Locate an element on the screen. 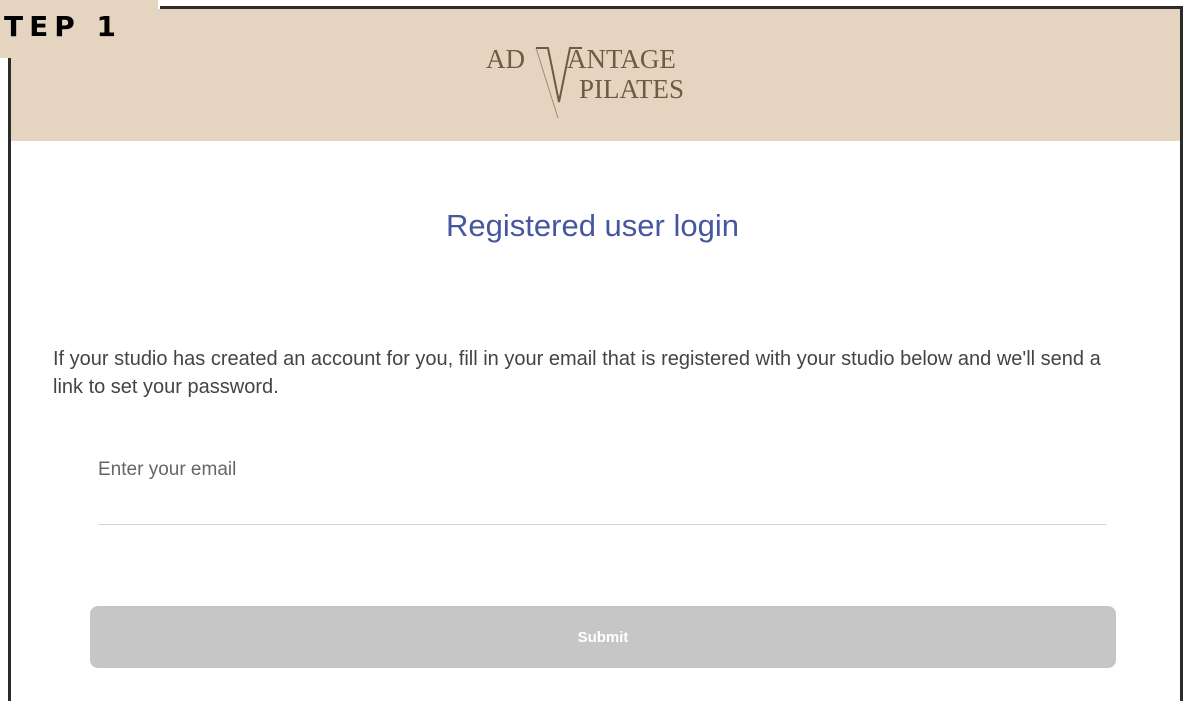 The height and width of the screenshot is (701, 1185). step-label: TEP 1 is located at coordinates (63, 26).